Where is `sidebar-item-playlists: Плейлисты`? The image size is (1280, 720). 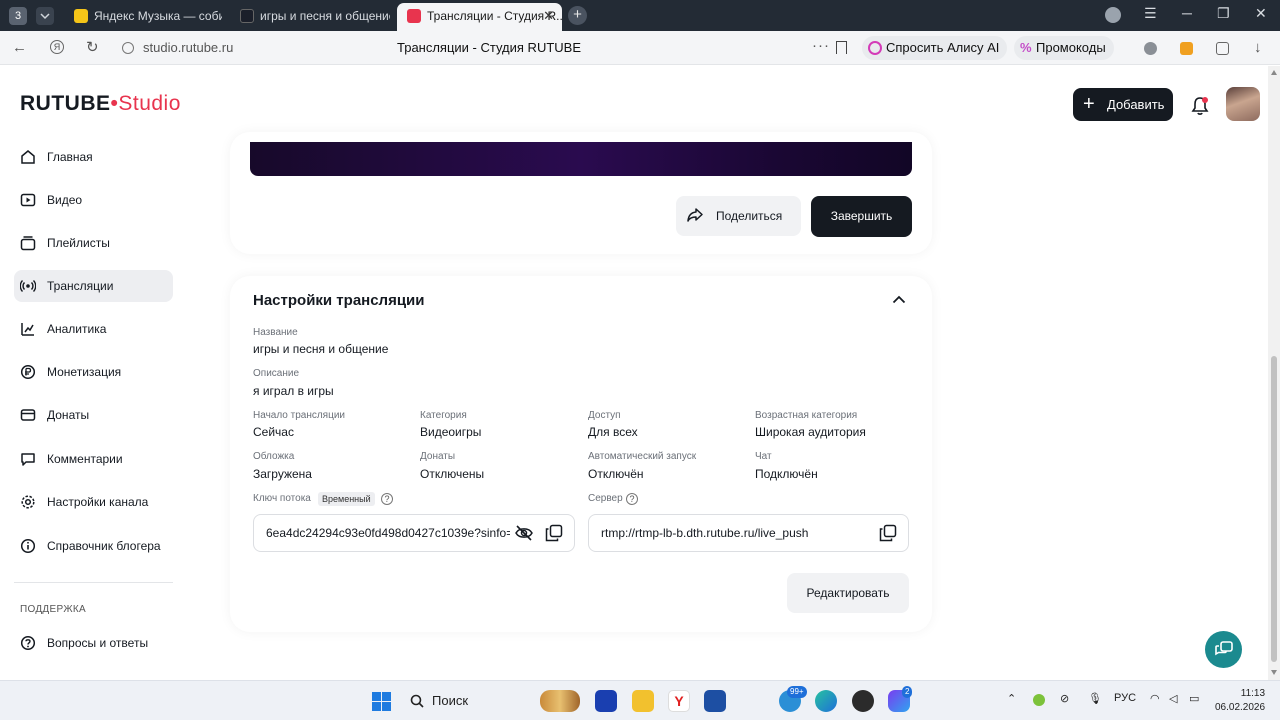 sidebar-item-playlists: Плейлисты is located at coordinates (93, 243).